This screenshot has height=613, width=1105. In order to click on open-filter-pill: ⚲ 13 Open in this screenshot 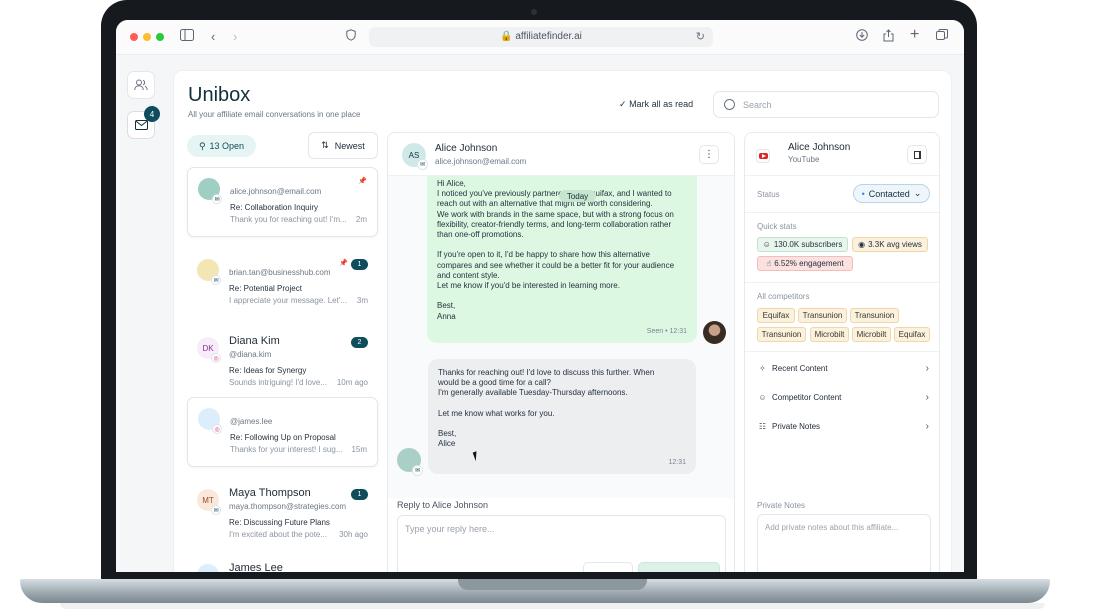, I will do `click(221, 146)`.